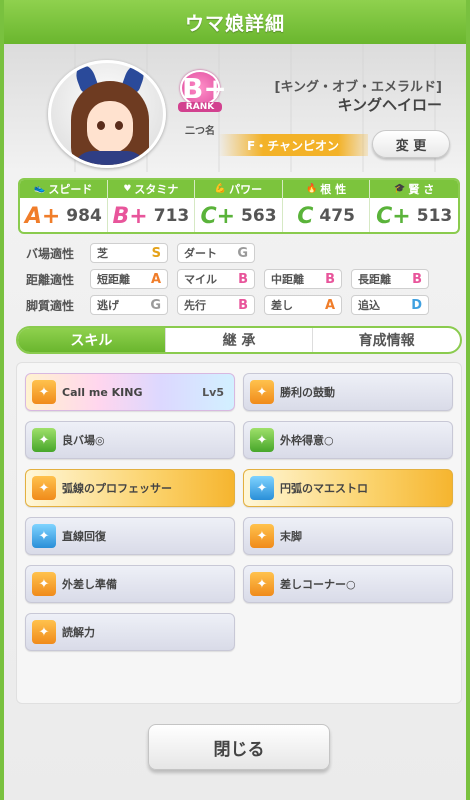 Image resolution: width=470 pixels, height=800 pixels. What do you see at coordinates (113, 279) in the screenshot?
I see `aptitude-name: 短距離` at bounding box center [113, 279].